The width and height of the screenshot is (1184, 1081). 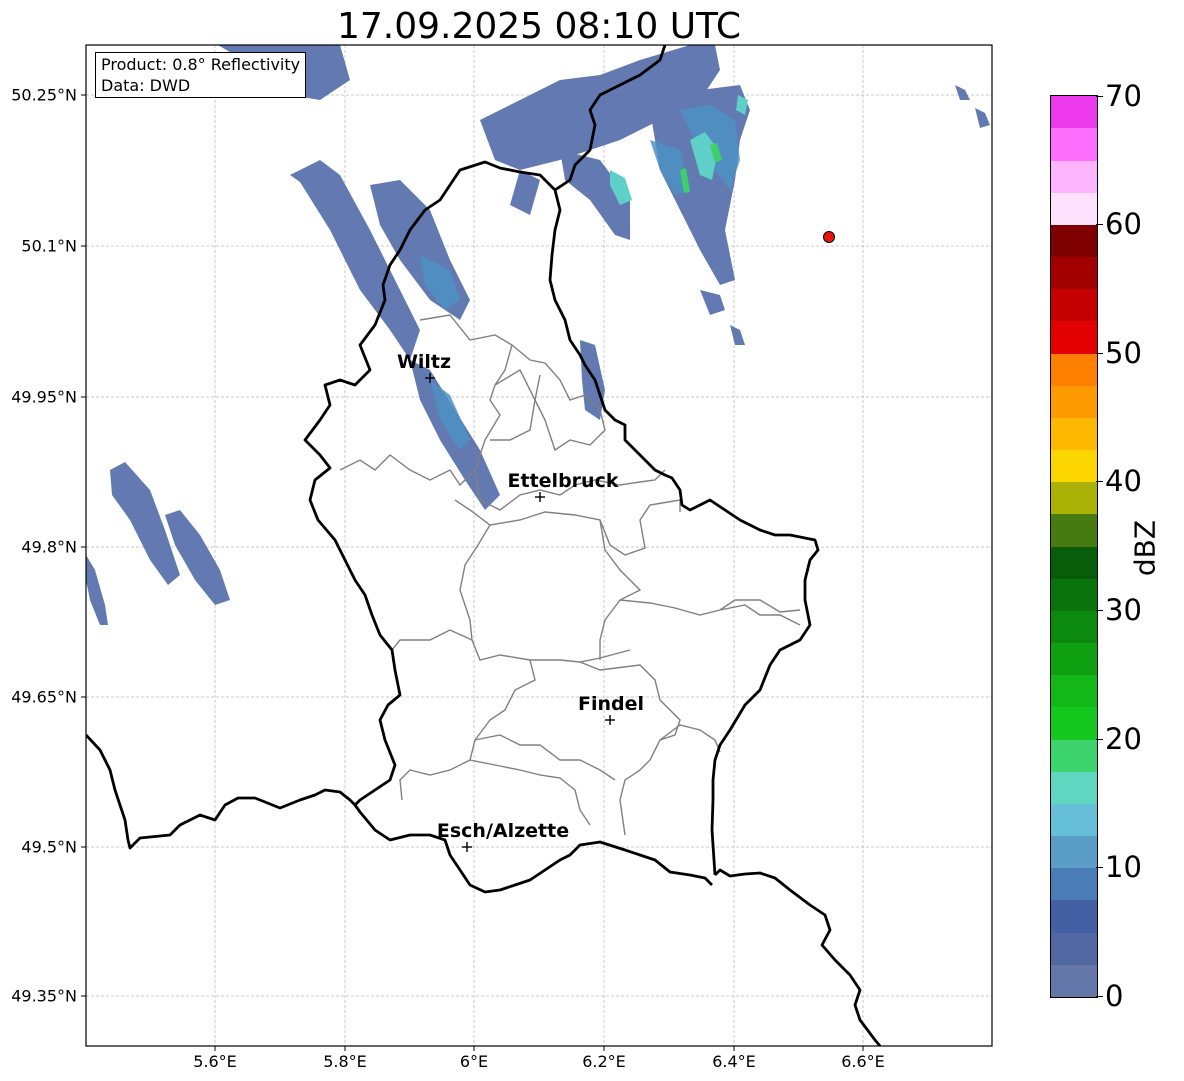 What do you see at coordinates (49, 847) in the screenshot?
I see `y-tick-label: 49.5°N` at bounding box center [49, 847].